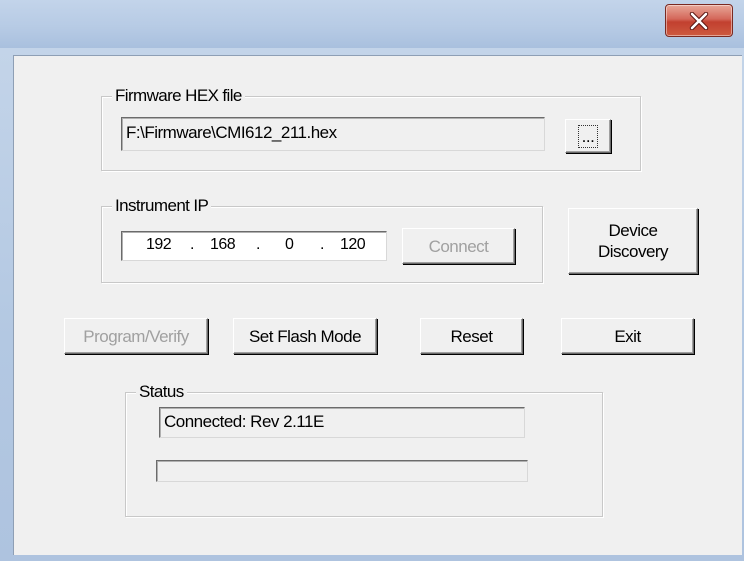 This screenshot has width=744, height=561. Describe the element at coordinates (161, 392) in the screenshot. I see `status-group-label: Status` at that location.